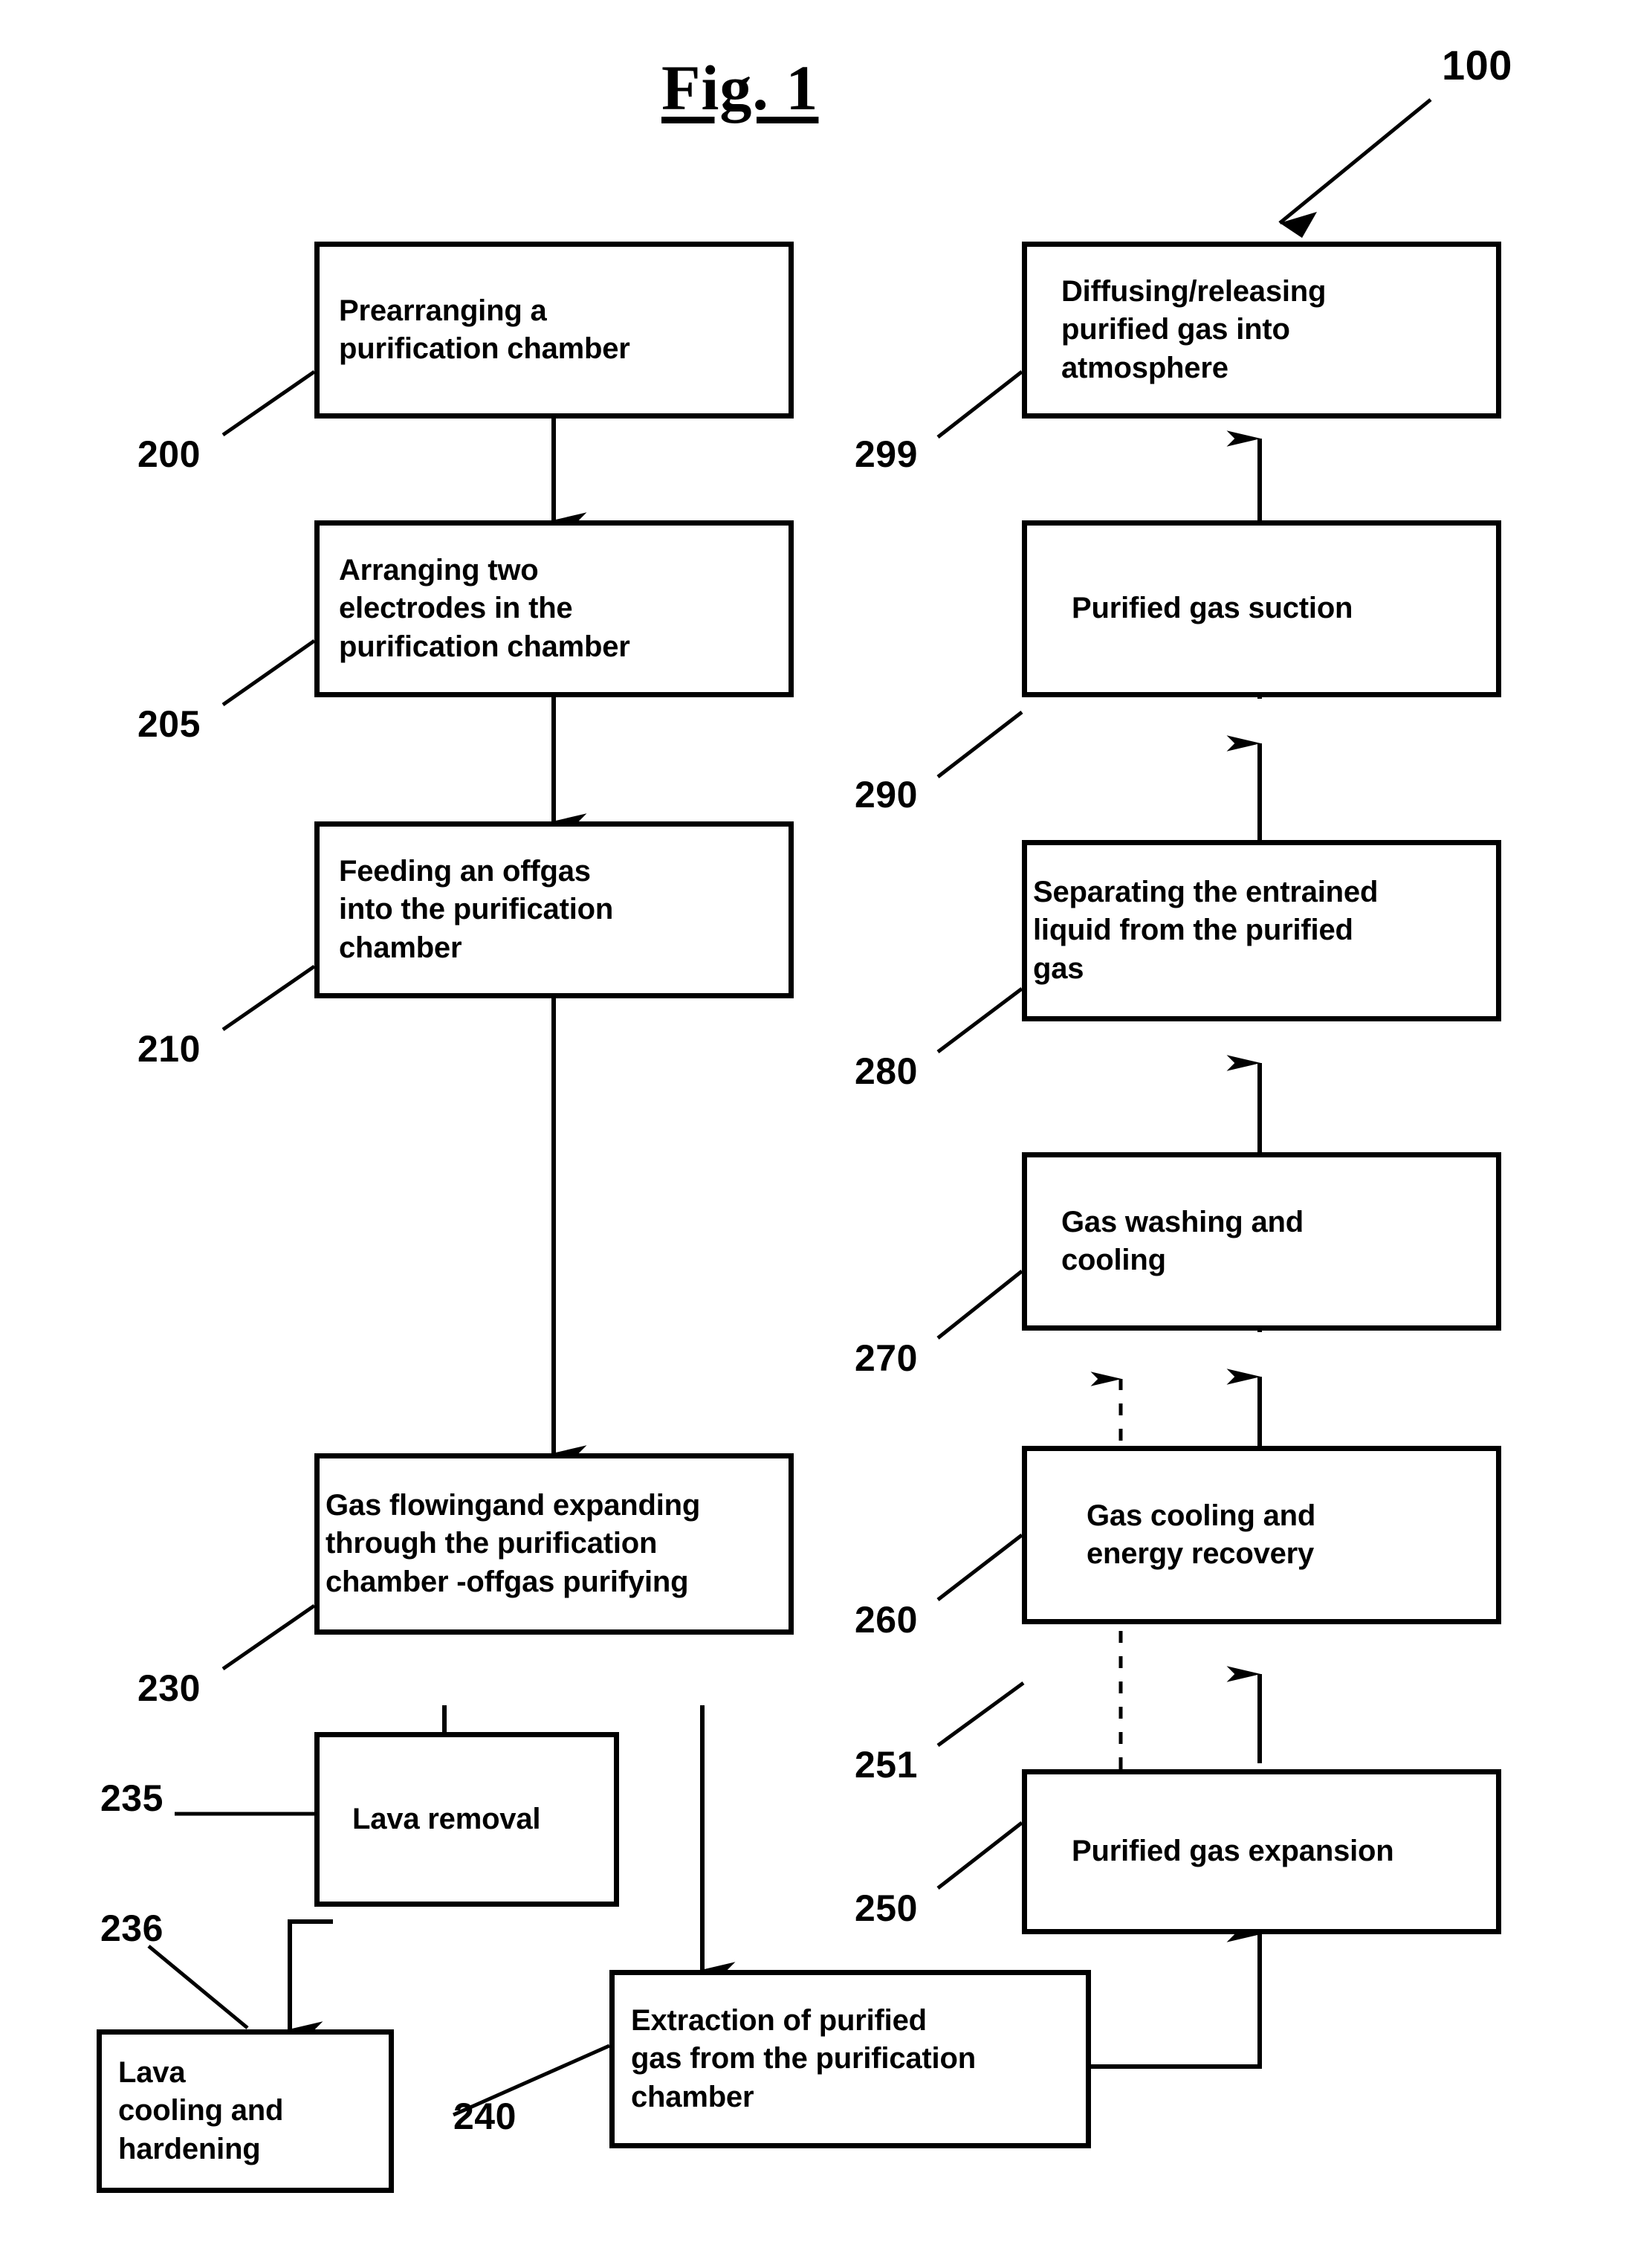 Image resolution: width=1635 pixels, height=2268 pixels. Describe the element at coordinates (169, 1049) in the screenshot. I see `reference-numeral-210: 210` at that location.